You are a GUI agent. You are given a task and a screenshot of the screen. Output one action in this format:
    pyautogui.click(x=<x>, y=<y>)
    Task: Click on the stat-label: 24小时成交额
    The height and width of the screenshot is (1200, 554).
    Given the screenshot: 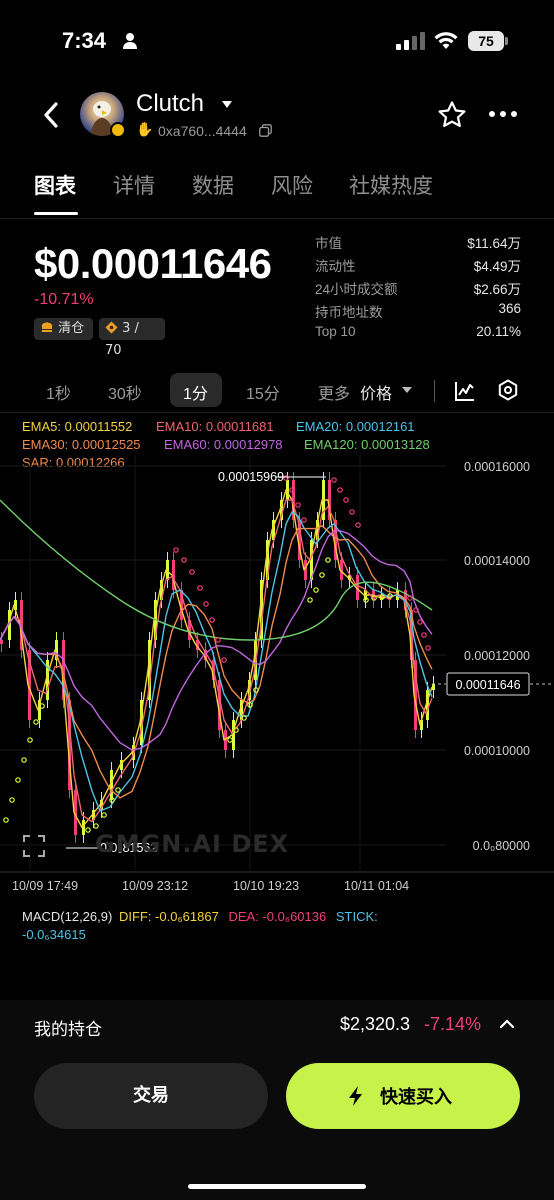 What is the action you would take?
    pyautogui.click(x=356, y=289)
    